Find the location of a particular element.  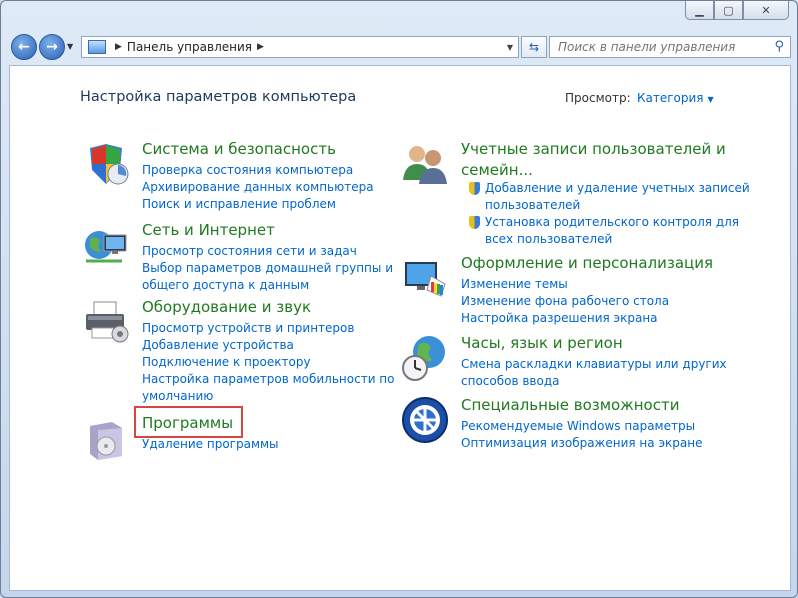

category-title: Система и безопасность is located at coordinates (239, 149).